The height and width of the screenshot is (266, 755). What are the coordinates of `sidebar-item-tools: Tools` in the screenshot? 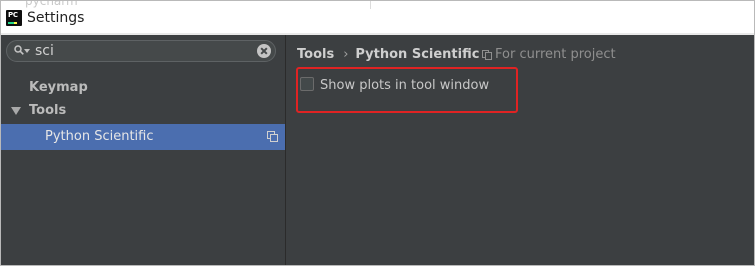 It's located at (143, 110).